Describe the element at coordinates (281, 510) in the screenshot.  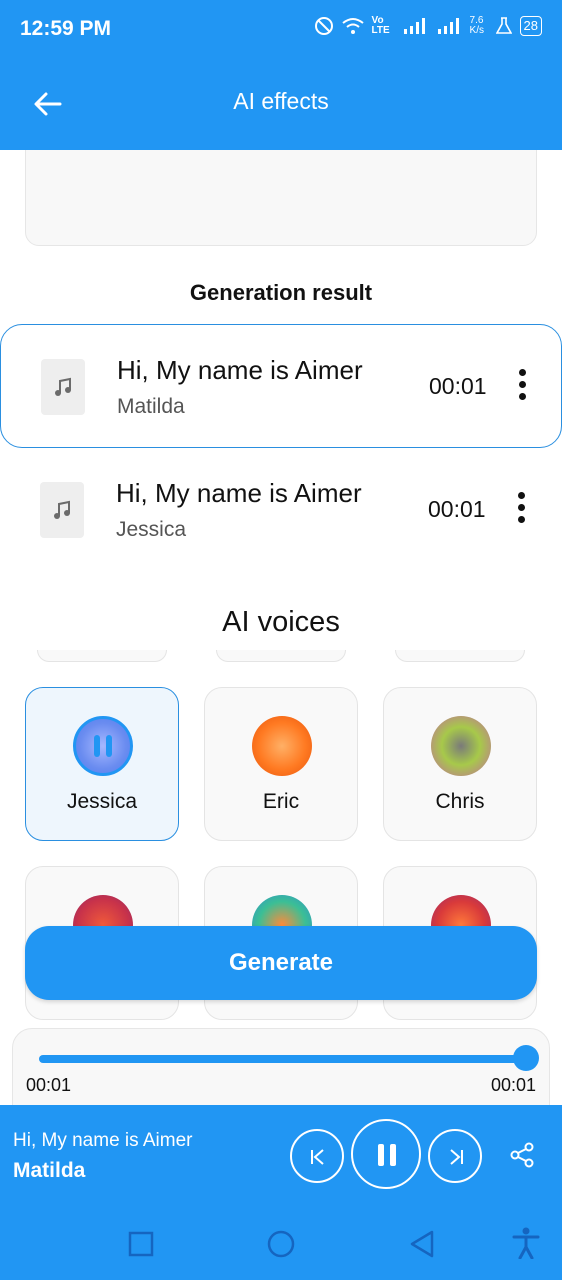
I see `result-item: Hi, My name is Aimer Jessica 00:01` at that location.